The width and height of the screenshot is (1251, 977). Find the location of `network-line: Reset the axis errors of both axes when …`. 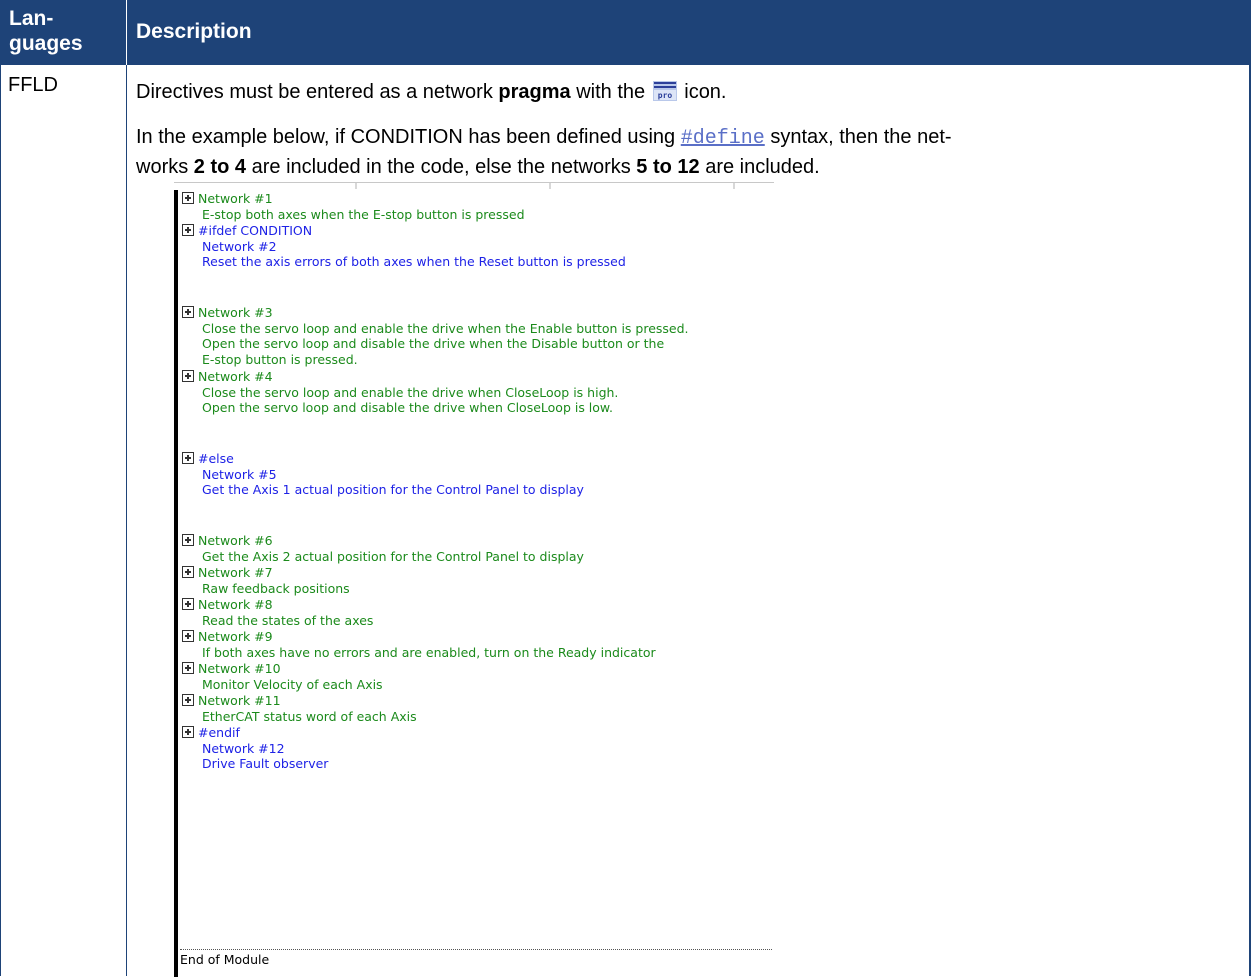

network-line: Reset the axis errors of both axes when … is located at coordinates (414, 261).